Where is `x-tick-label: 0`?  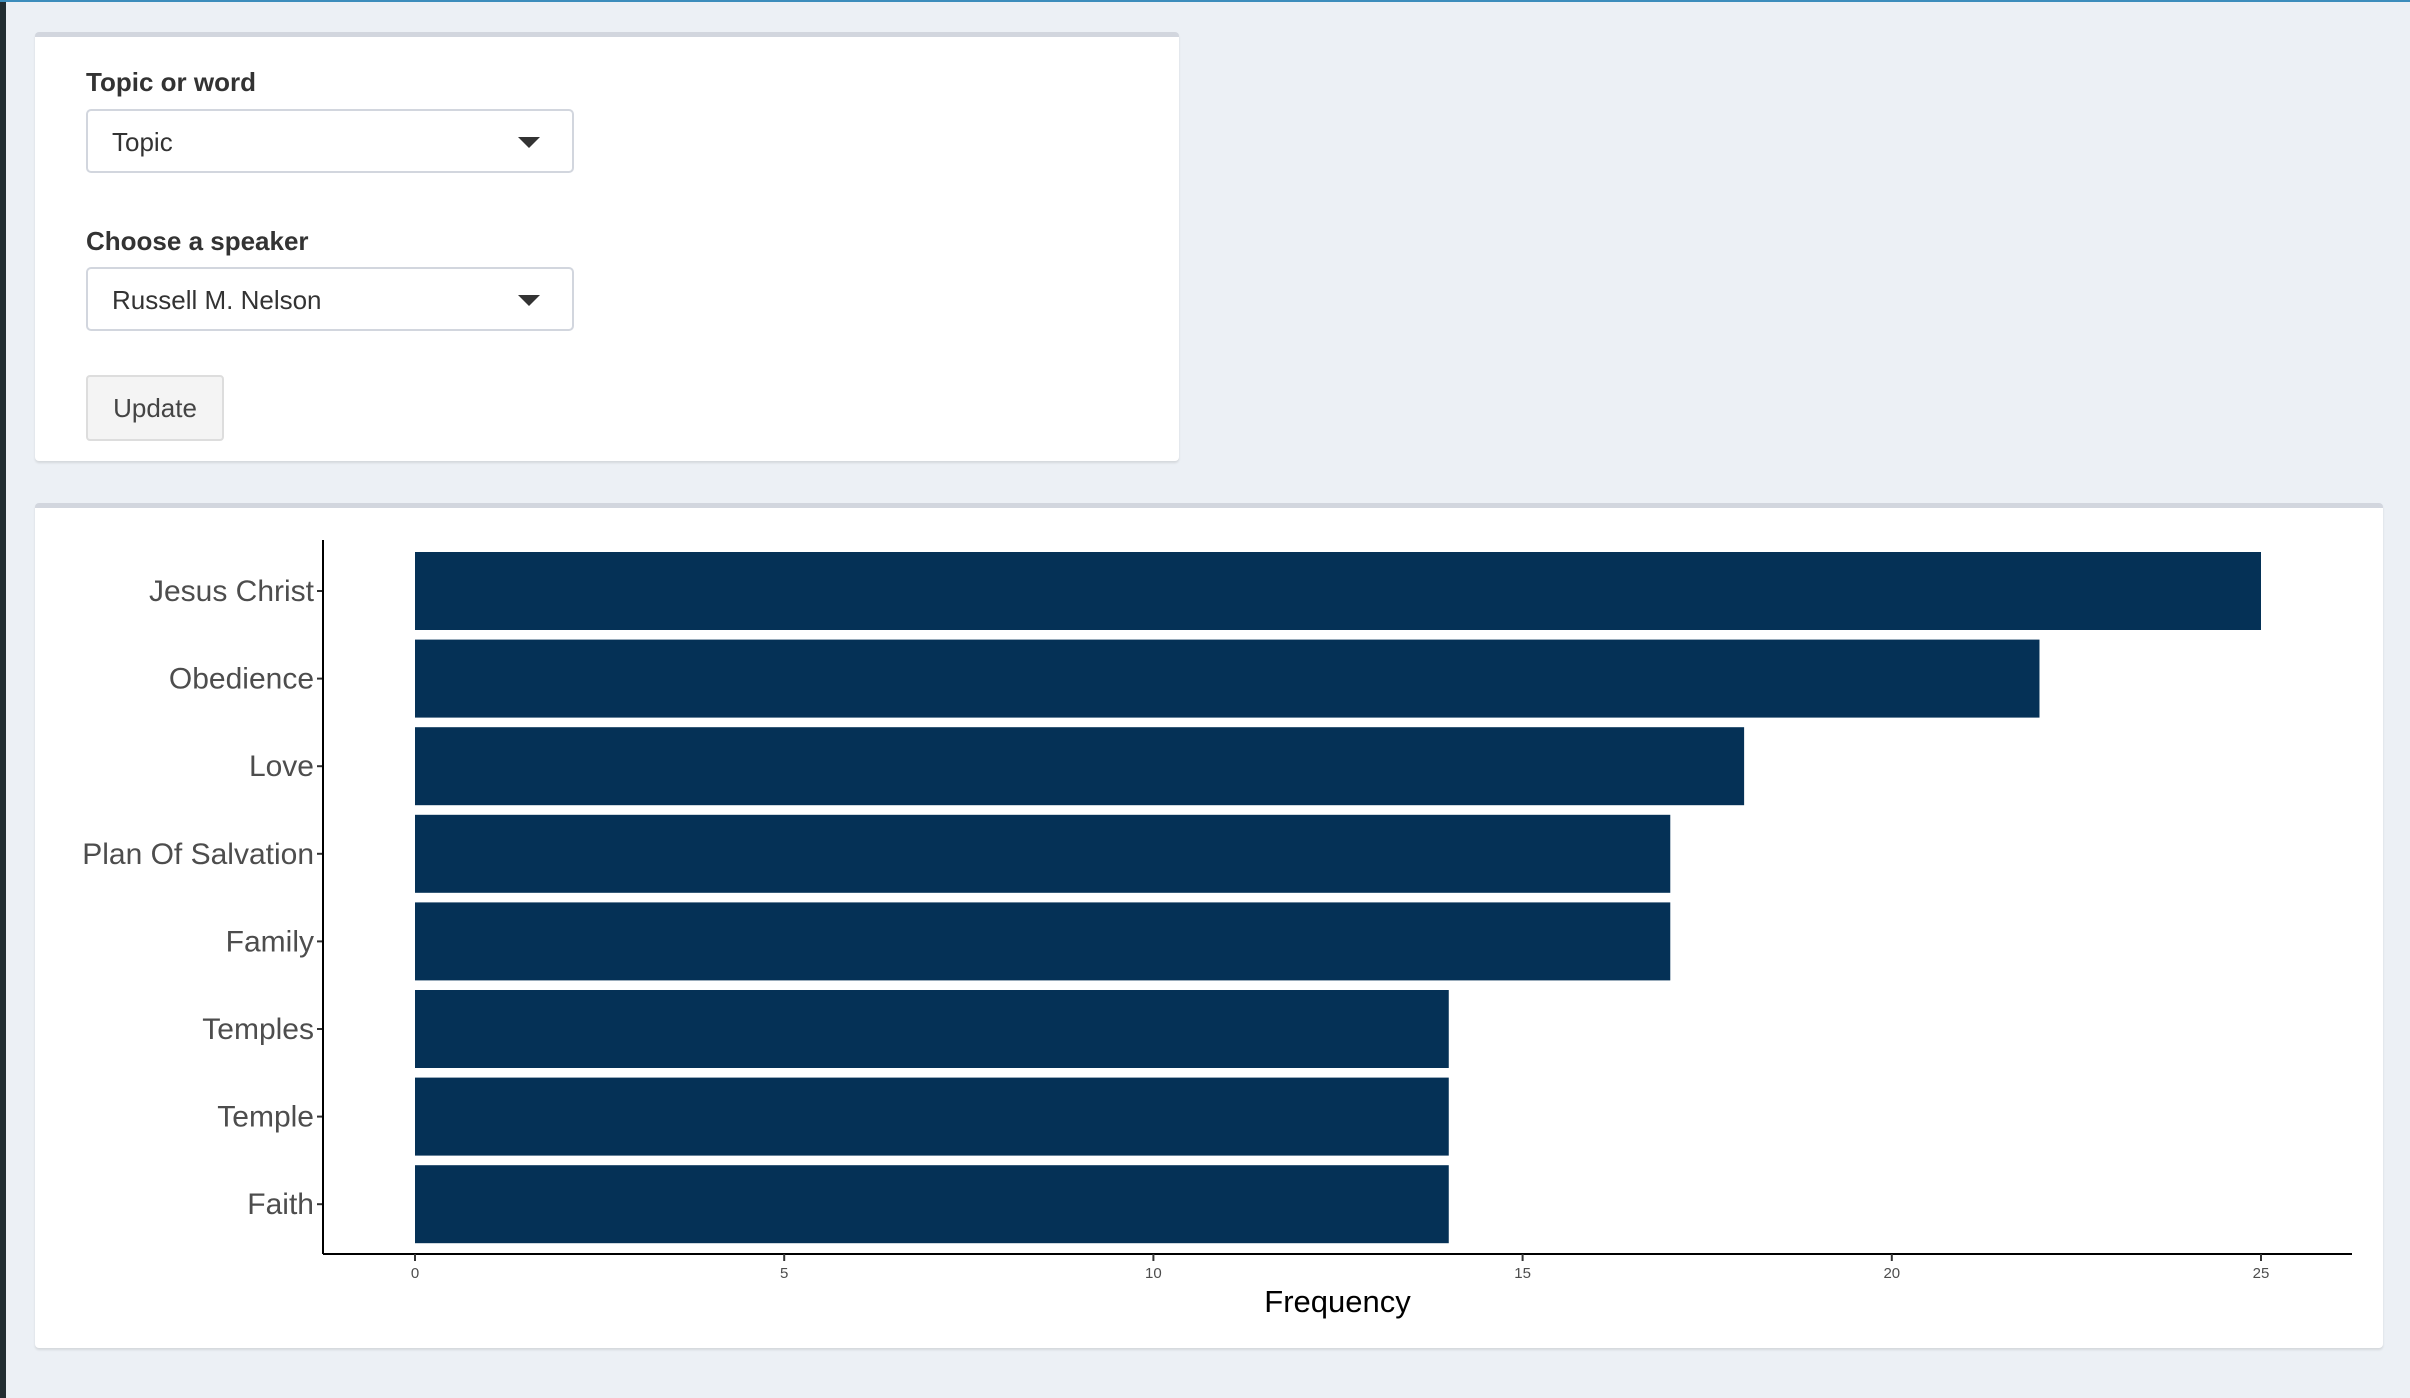
x-tick-label: 0 is located at coordinates (415, 1273).